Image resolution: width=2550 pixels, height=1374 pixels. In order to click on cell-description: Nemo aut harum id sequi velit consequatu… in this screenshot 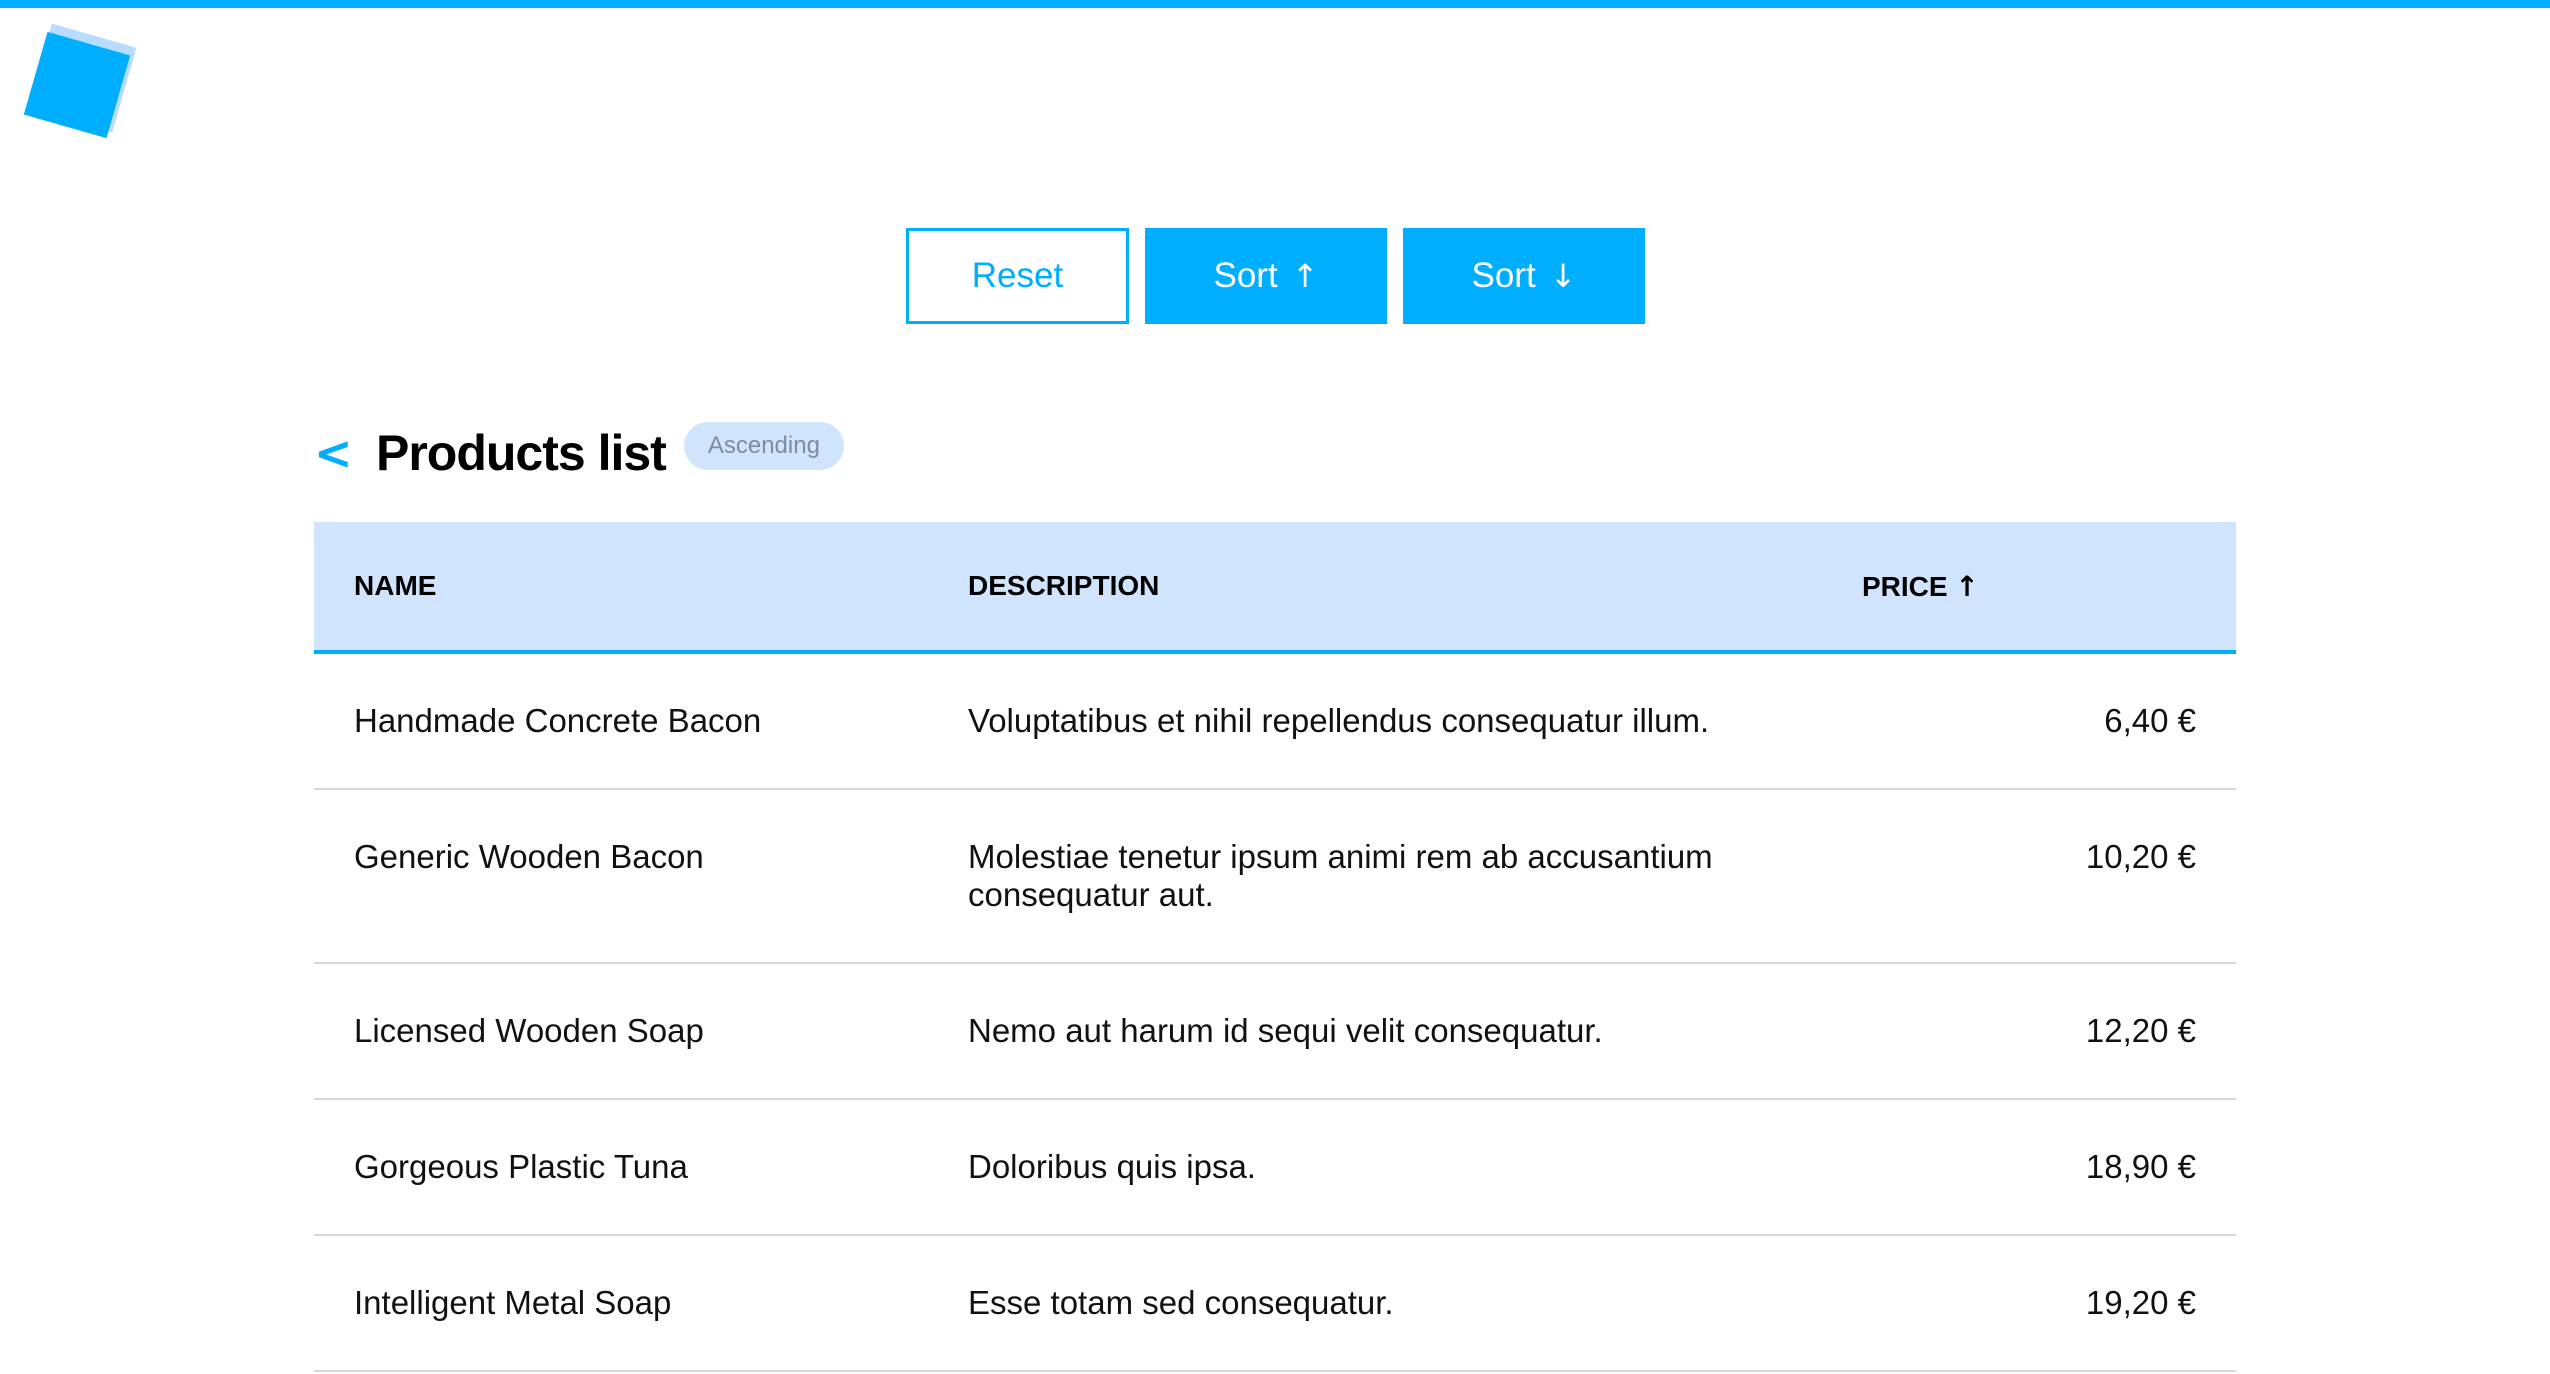, I will do `click(1388, 1031)`.